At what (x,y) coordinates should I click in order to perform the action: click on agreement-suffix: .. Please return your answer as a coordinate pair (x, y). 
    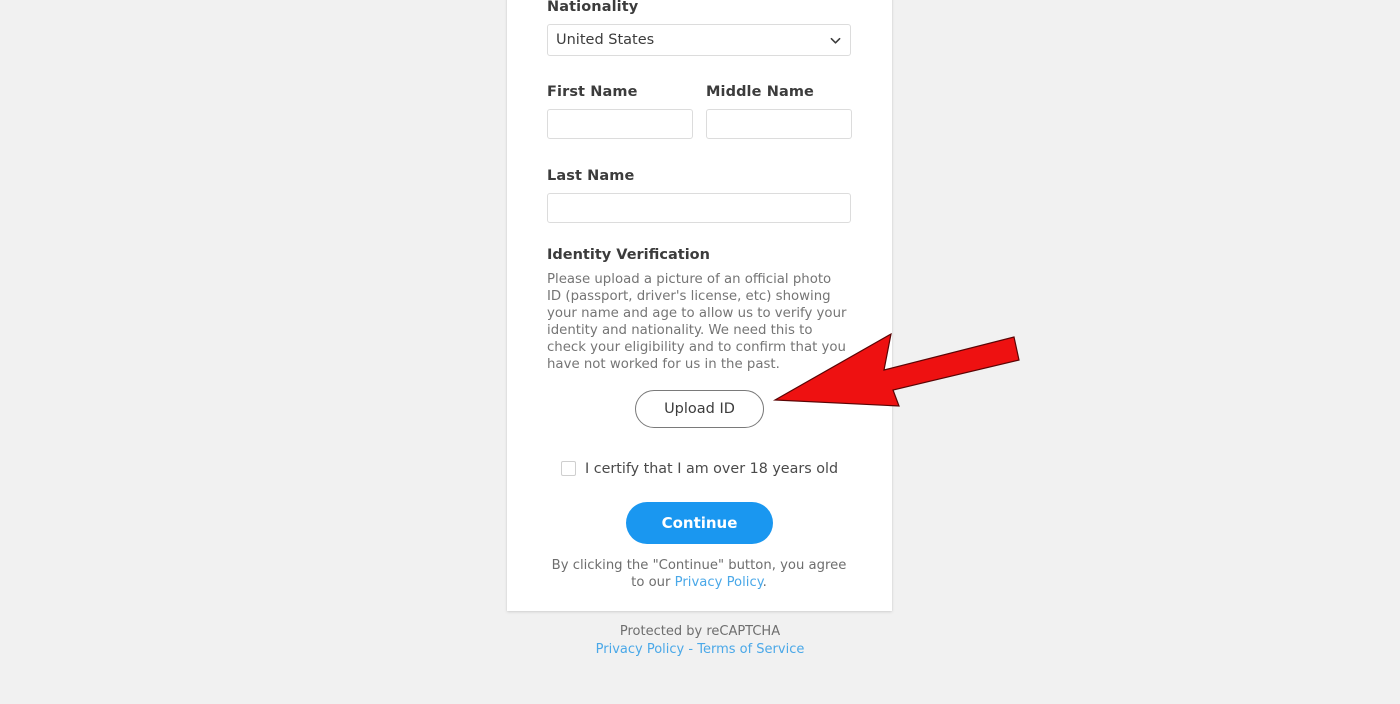
    Looking at the image, I should click on (764, 582).